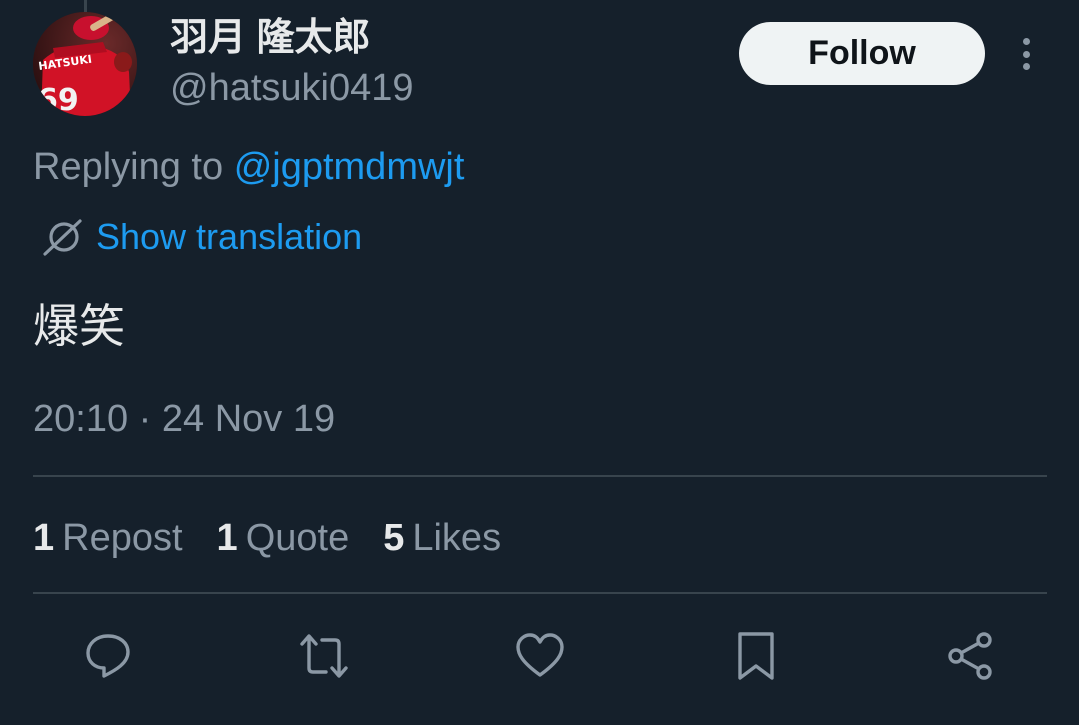 This screenshot has width=1079, height=725. I want to click on reply-target-link: @jgptmdmwjt, so click(349, 167).